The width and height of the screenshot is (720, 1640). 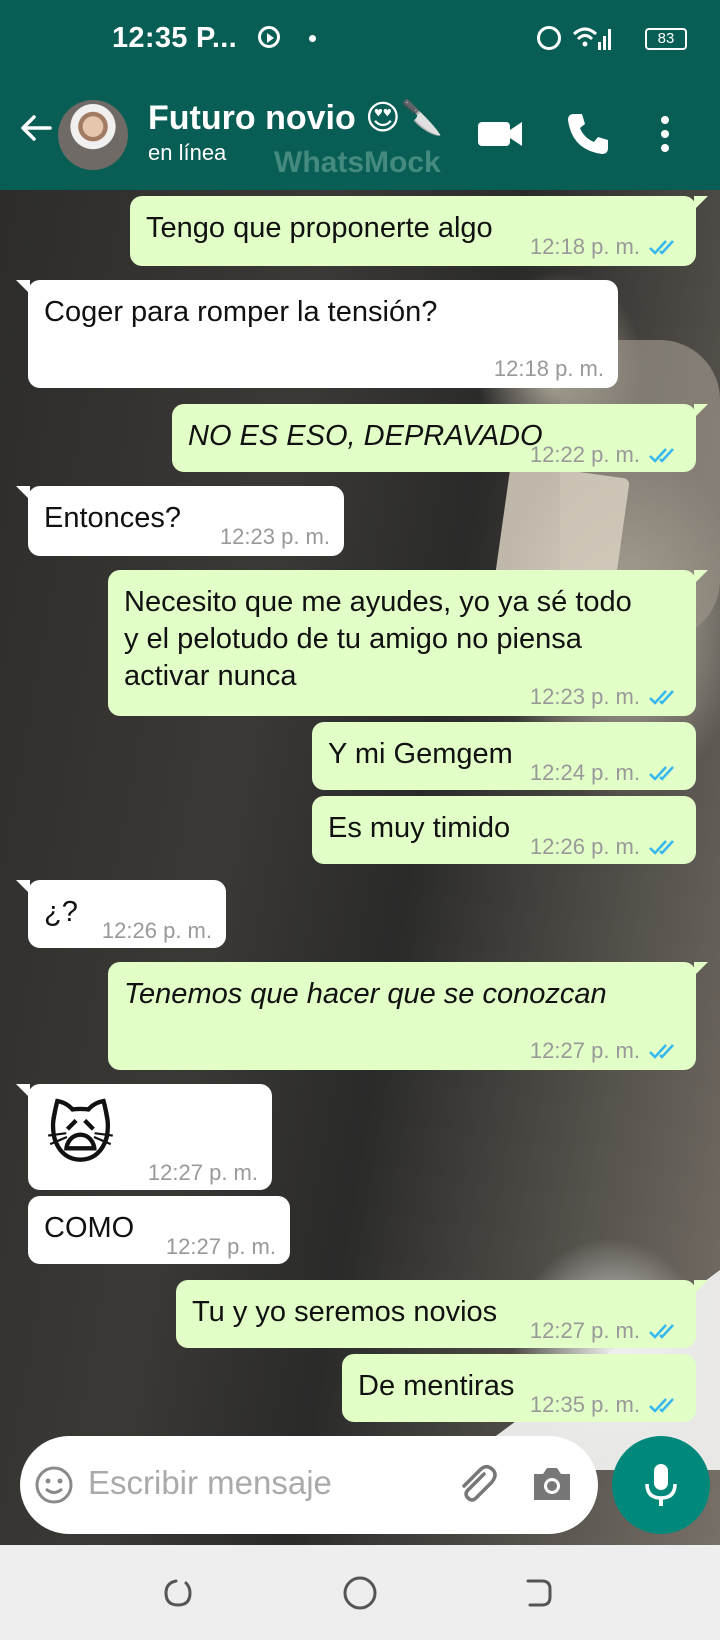 I want to click on microphone-icon, so click(x=661, y=1485).